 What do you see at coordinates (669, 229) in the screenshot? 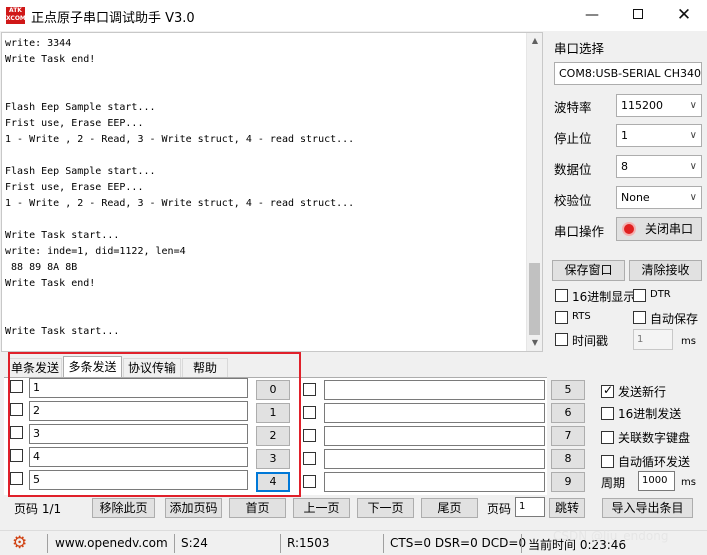
I see `close-port-label: 关闭串口` at bounding box center [669, 229].